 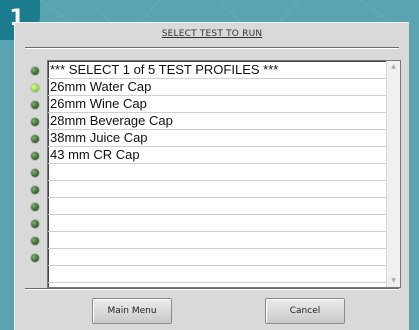 I want to click on list-item: 26mm Wine Cap, so click(x=217, y=104).